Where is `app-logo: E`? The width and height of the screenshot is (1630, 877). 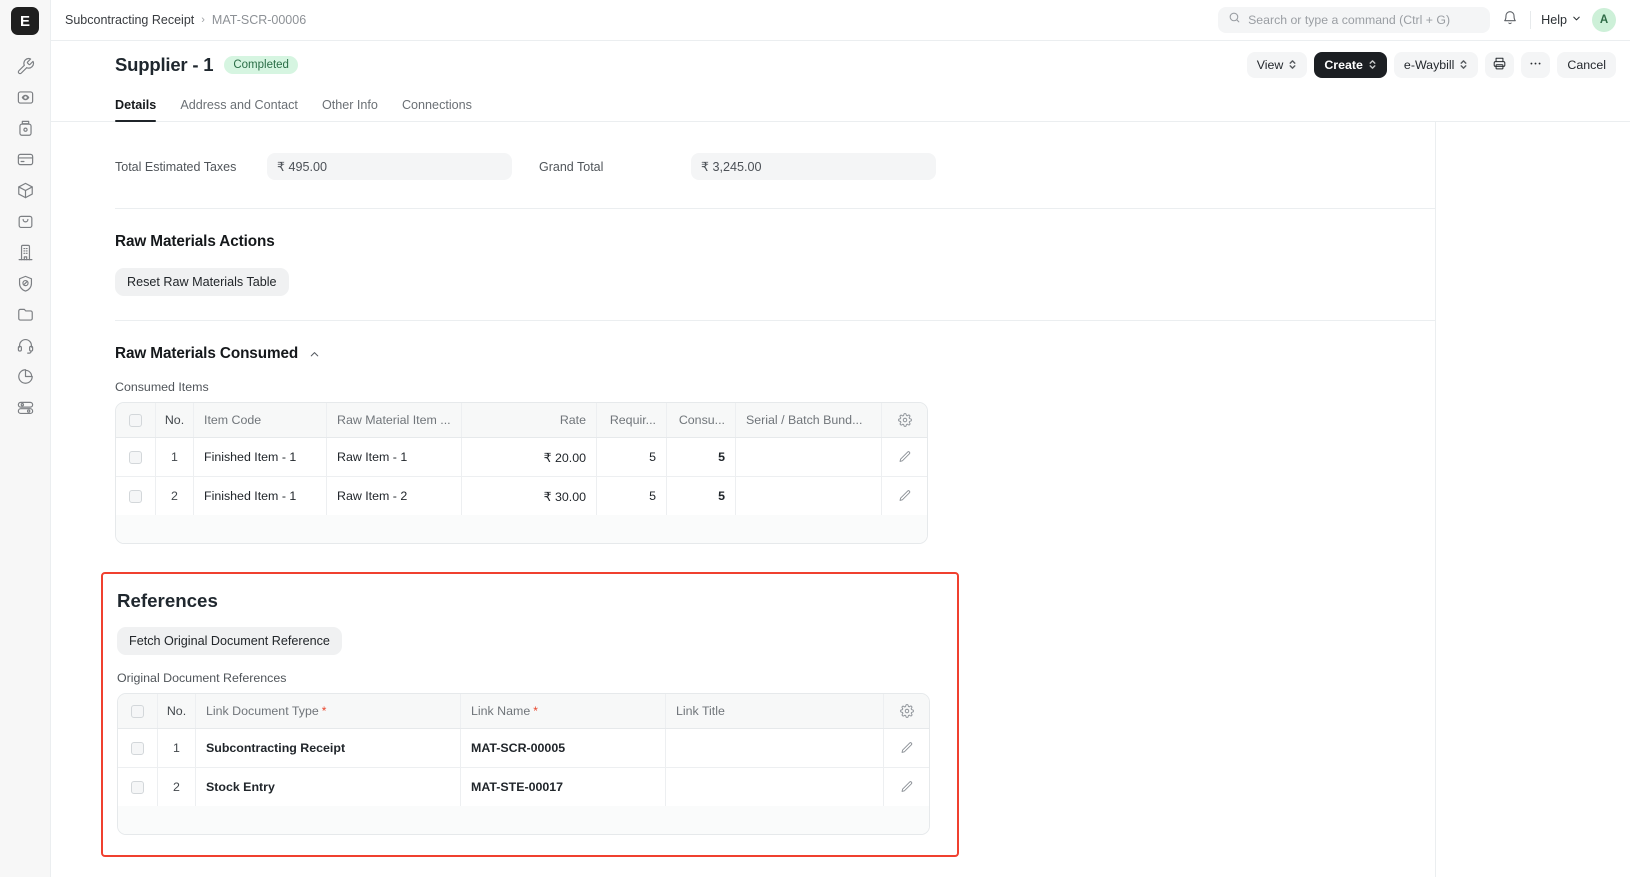
app-logo: E is located at coordinates (25, 21).